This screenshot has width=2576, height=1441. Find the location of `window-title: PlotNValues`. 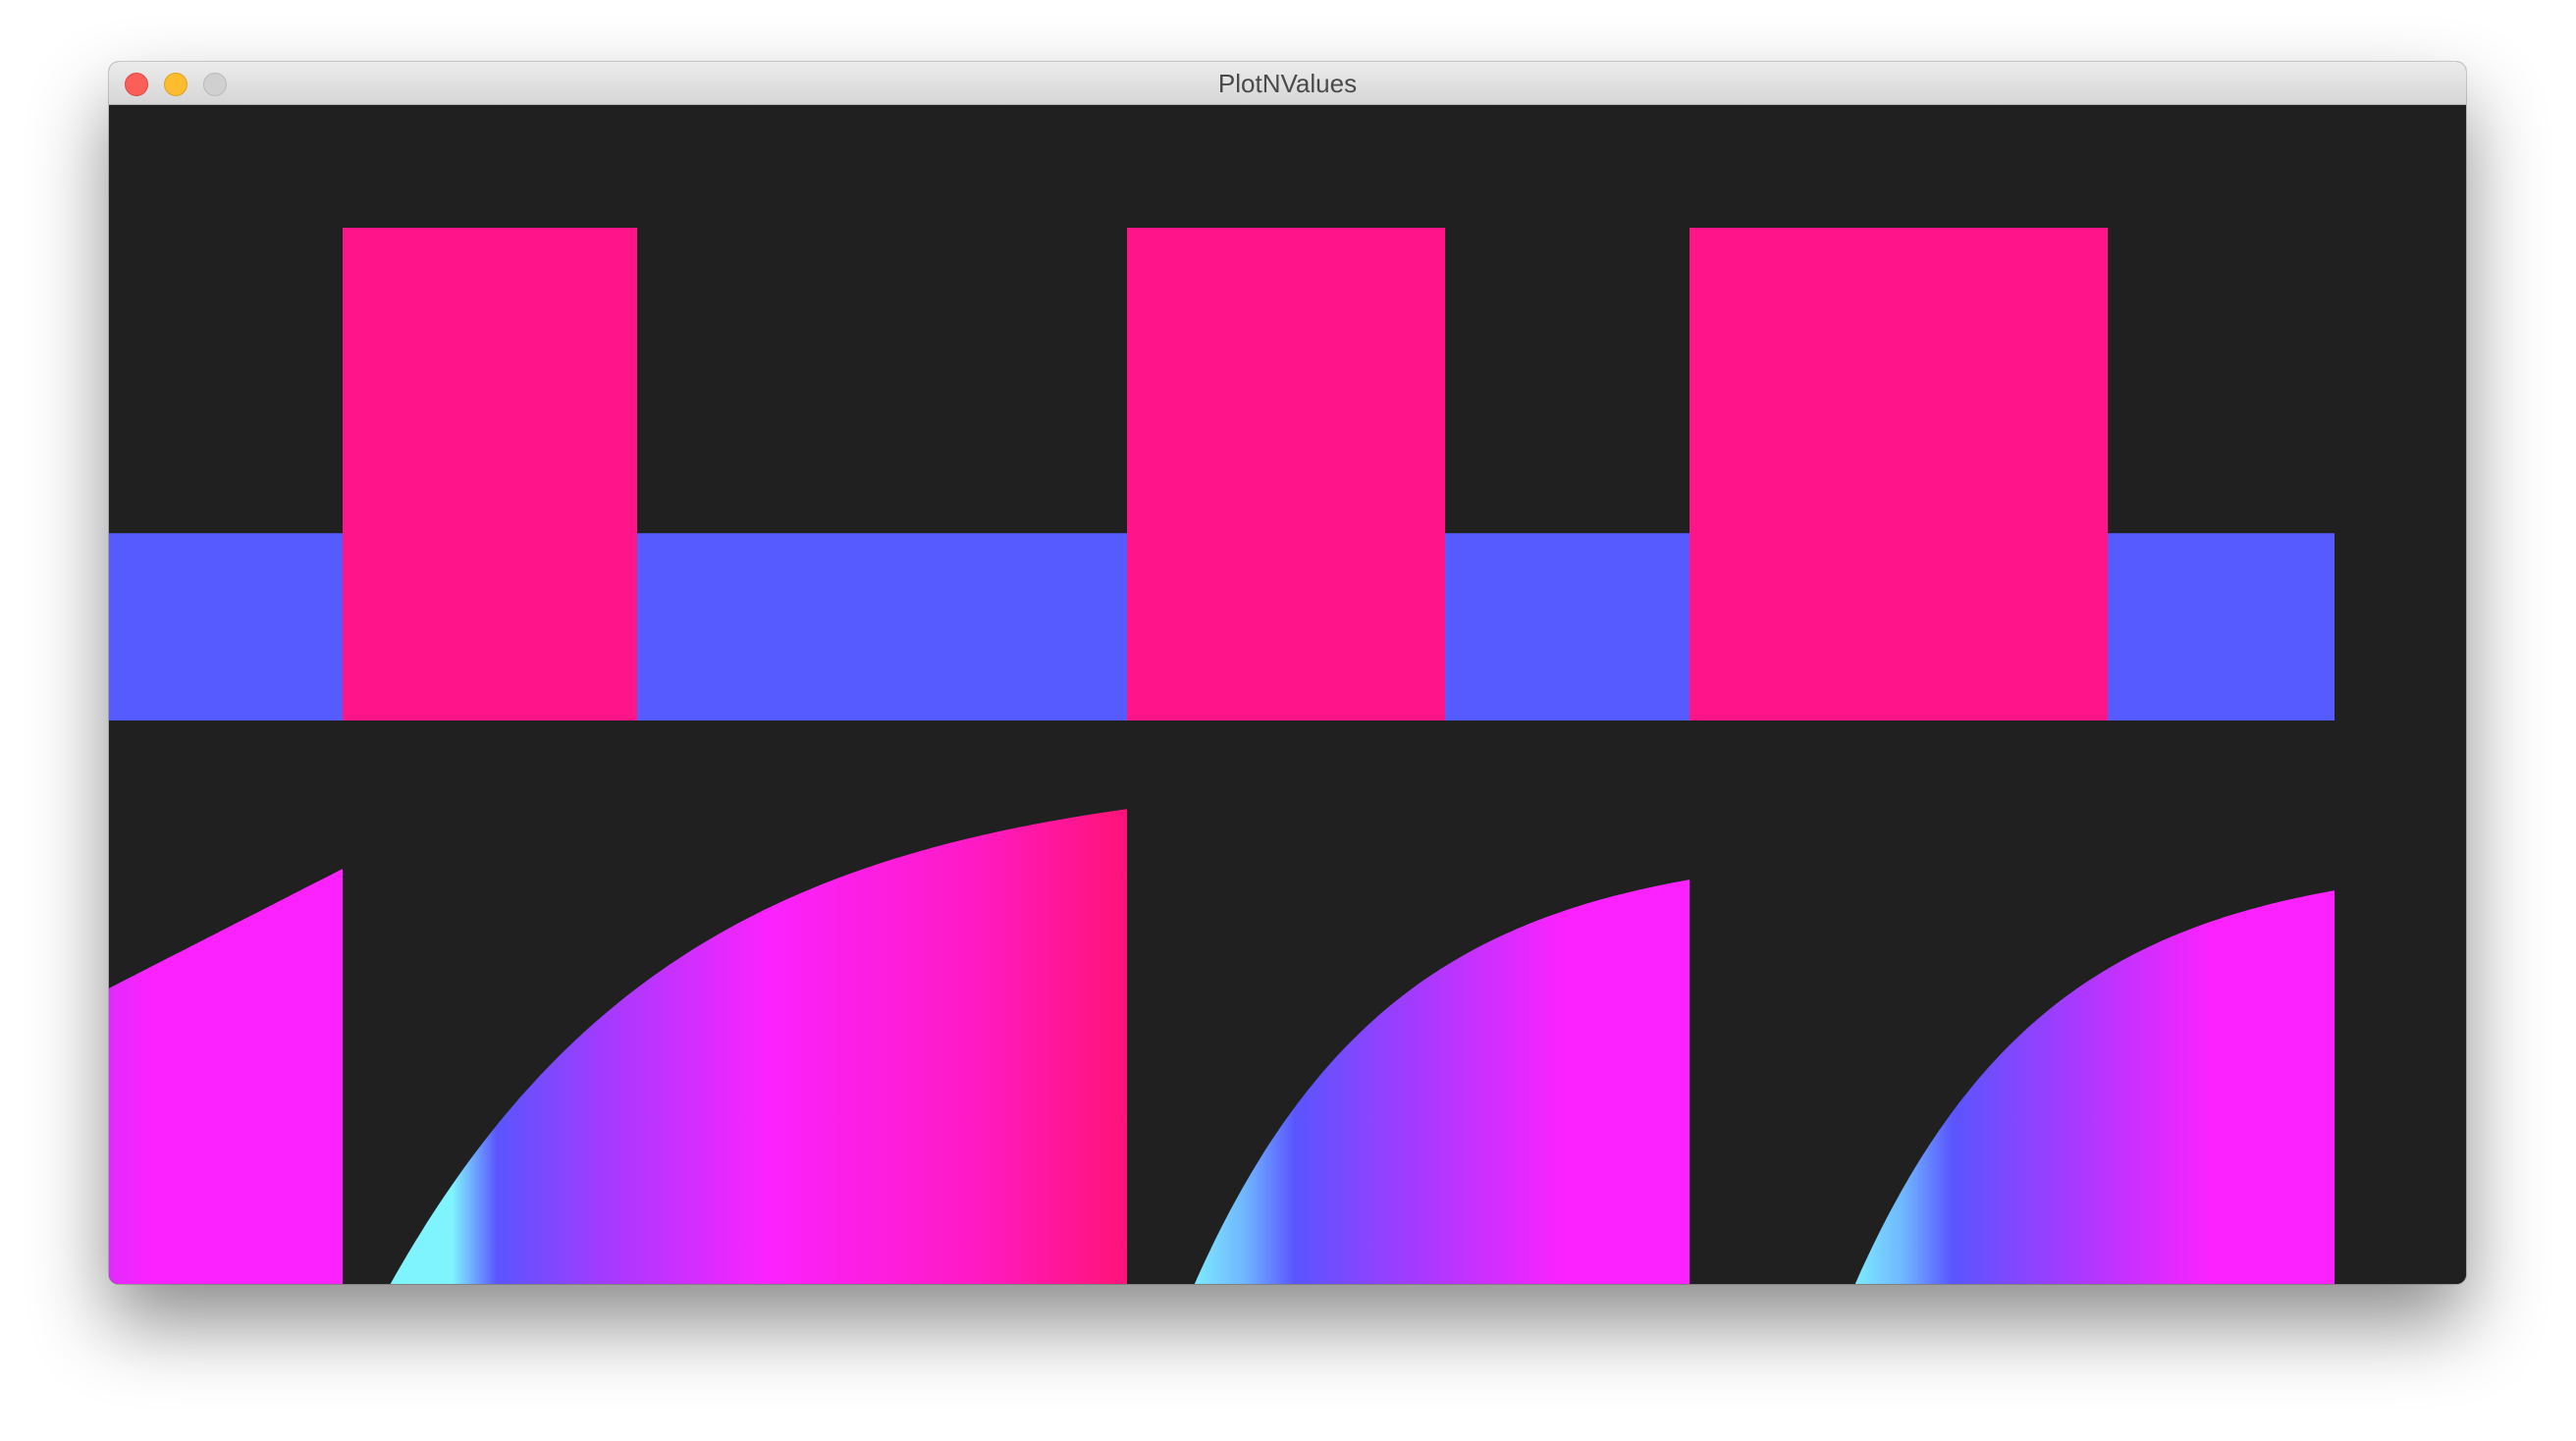

window-title: PlotNValues is located at coordinates (1287, 83).